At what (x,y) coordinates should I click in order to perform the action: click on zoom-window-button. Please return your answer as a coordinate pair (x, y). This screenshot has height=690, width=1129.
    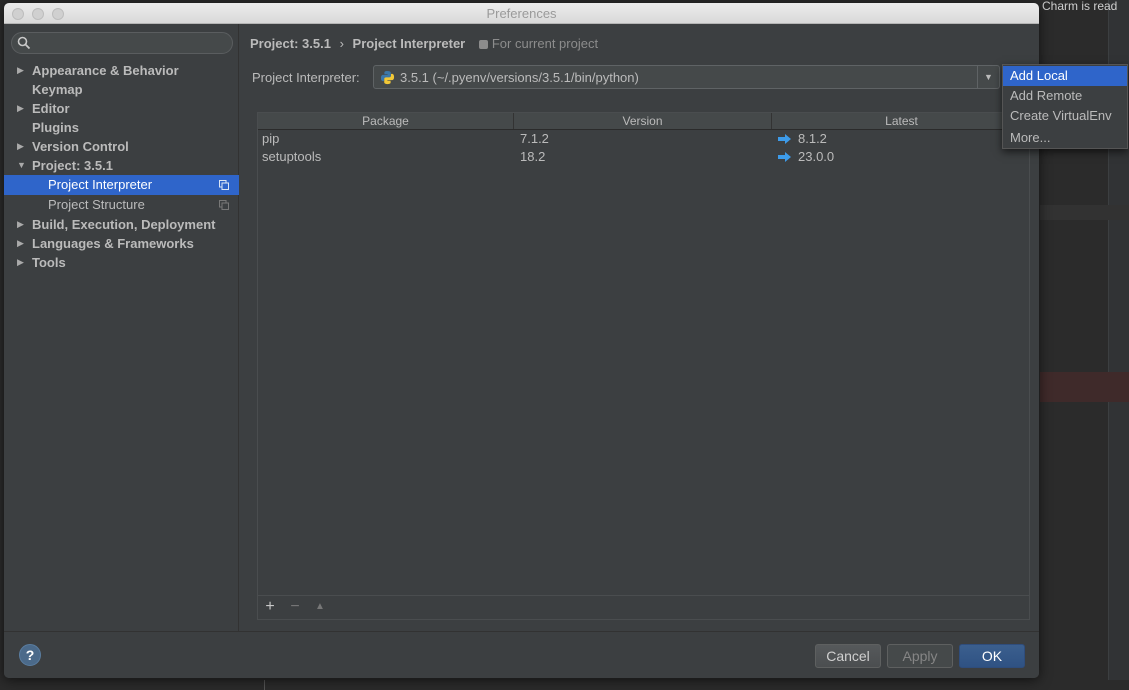
    Looking at the image, I should click on (58, 14).